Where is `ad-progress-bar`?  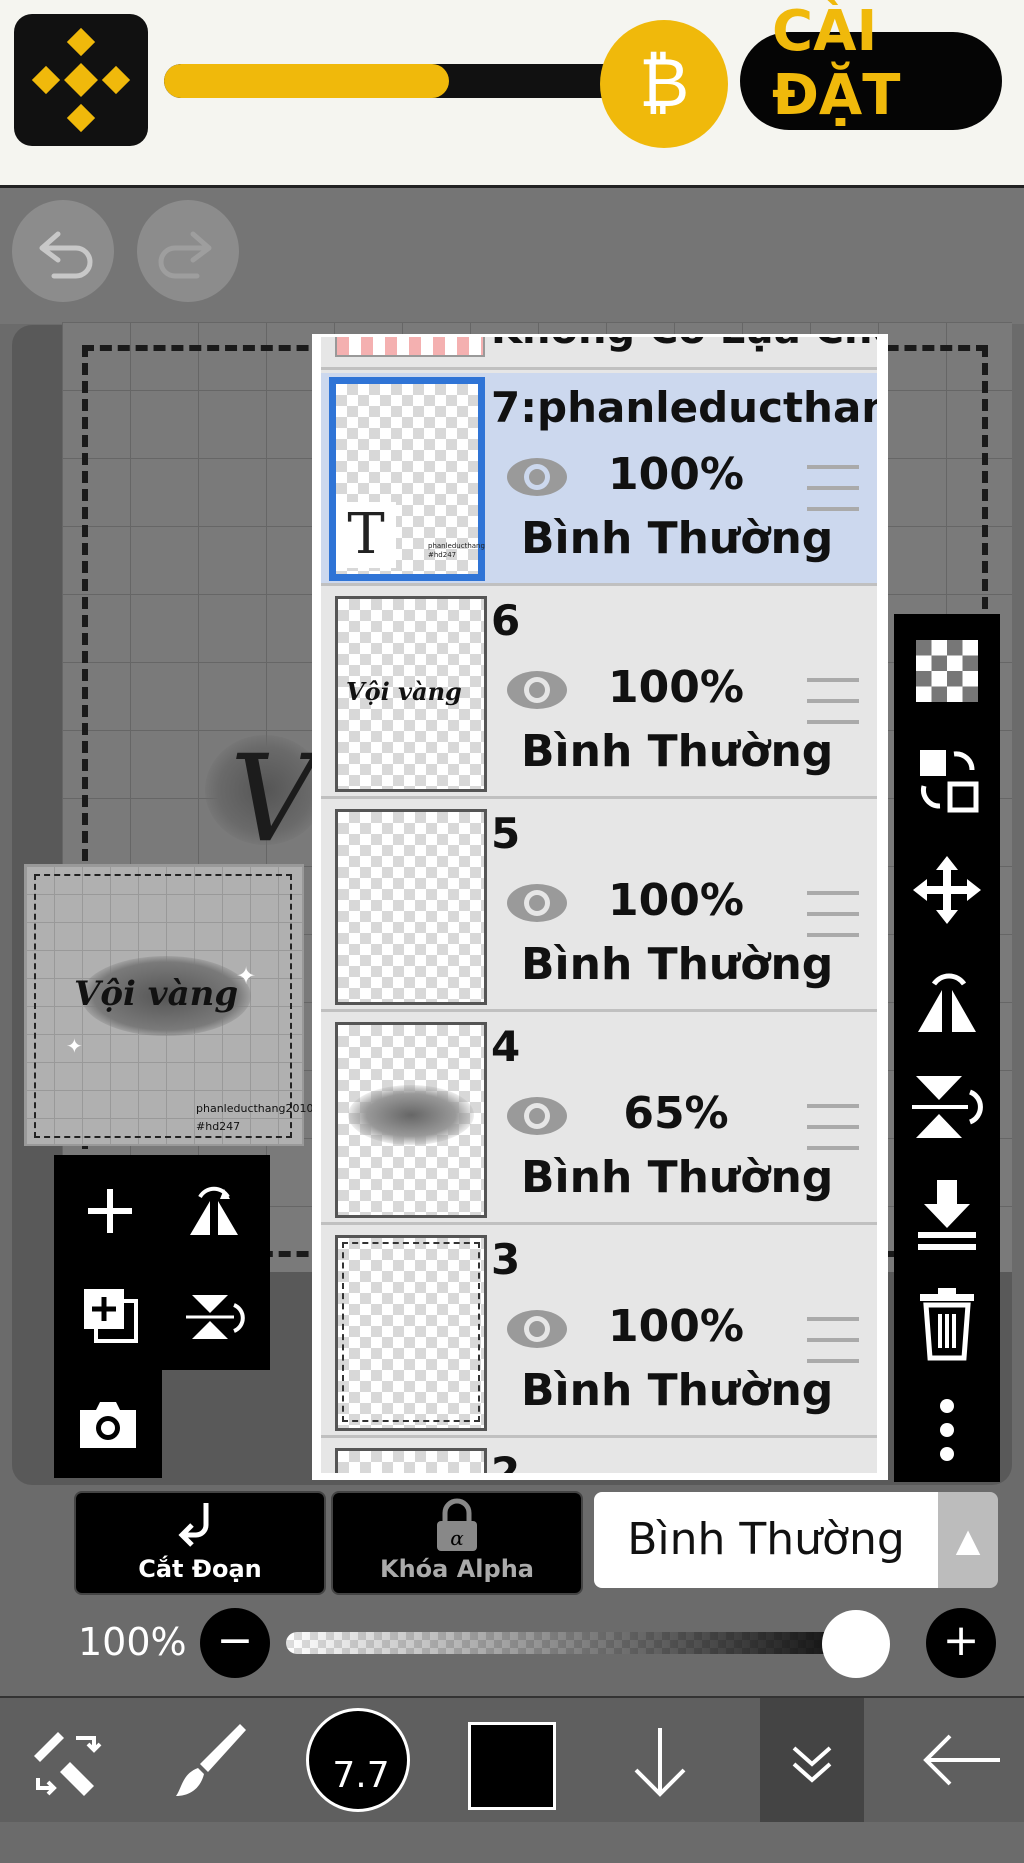 ad-progress-bar is located at coordinates (394, 81).